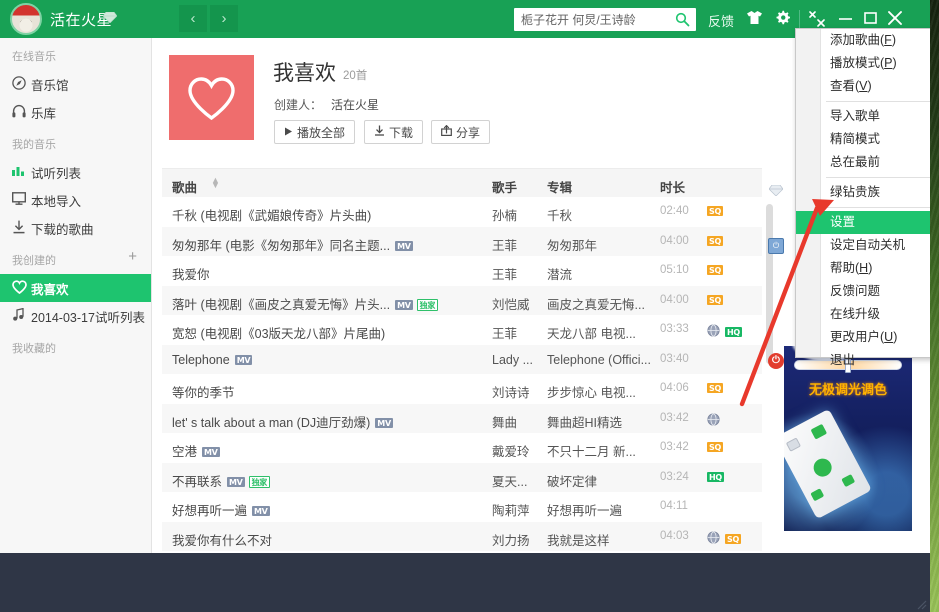 Image resolution: width=939 pixels, height=612 pixels. Describe the element at coordinates (75, 316) in the screenshot. I see `sidebar-item-1-g2: 2014-03-17试听列表` at that location.